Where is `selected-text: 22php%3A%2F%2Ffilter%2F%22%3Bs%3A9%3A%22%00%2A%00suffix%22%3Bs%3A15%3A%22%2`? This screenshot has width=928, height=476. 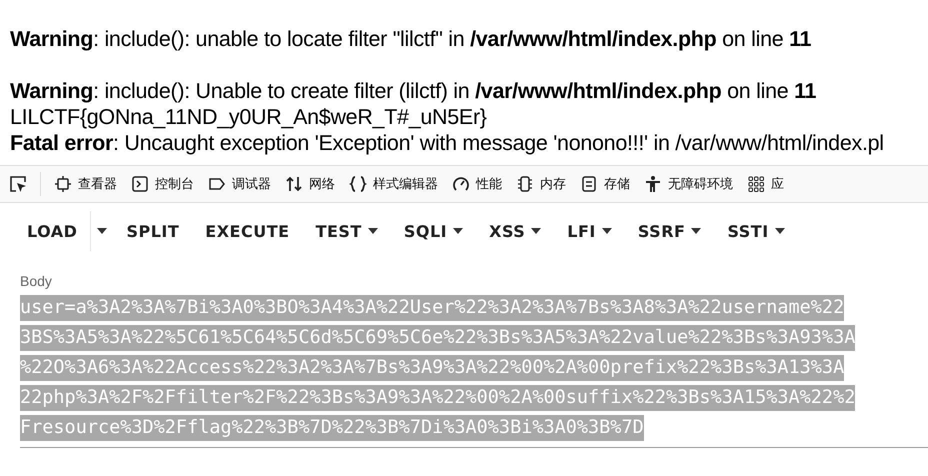
selected-text: 22php%3A%2F%2Ffilter%2F%22%3Bs%3A9%3A%22%00%2A%00suffix%22%3Bs%3A15%3A%22%2 is located at coordinates (438, 398).